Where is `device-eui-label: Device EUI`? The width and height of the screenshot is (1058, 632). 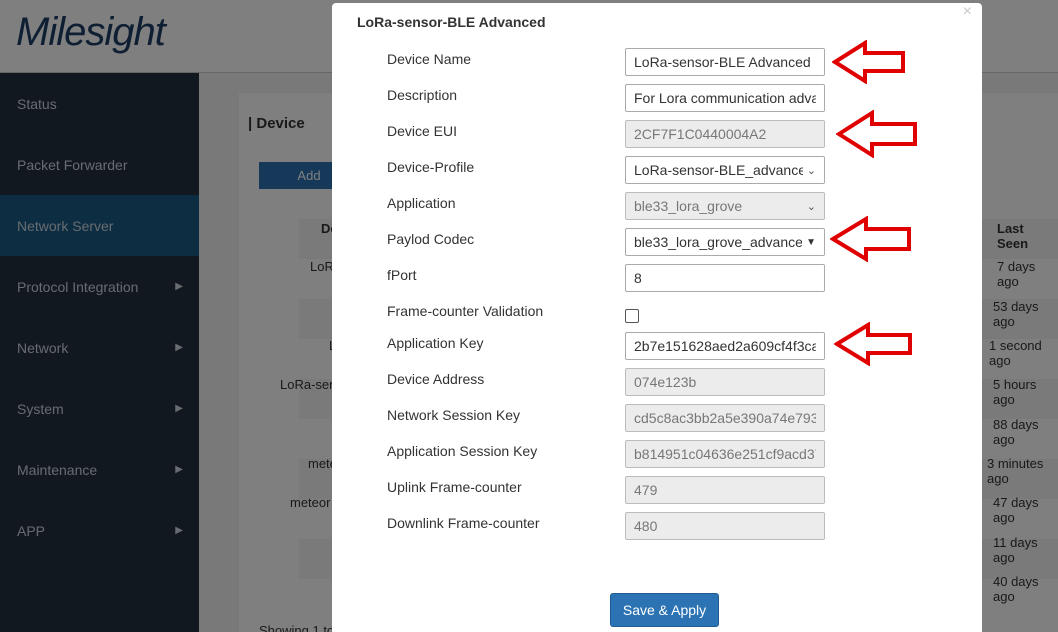
device-eui-label: Device EUI is located at coordinates (422, 131).